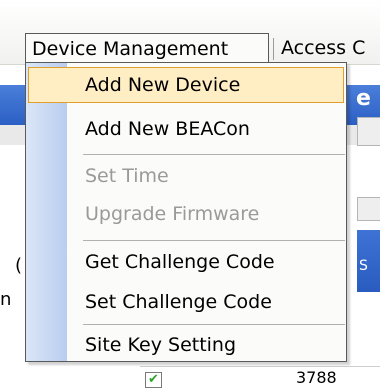  Describe the element at coordinates (186, 85) in the screenshot. I see `menu-item-add-new-device: Add New Device` at that location.